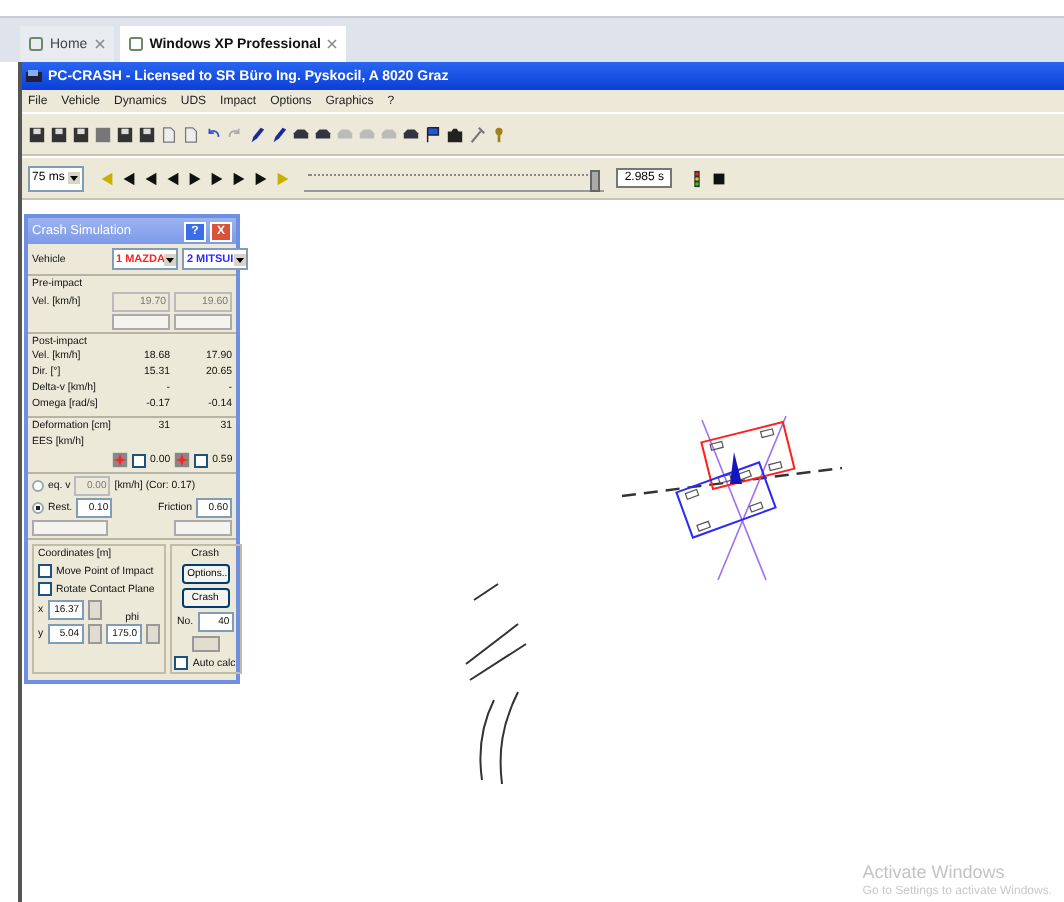 This screenshot has width=1064, height=902. Describe the element at coordinates (173, 178) in the screenshot. I see `back-icon` at that location.